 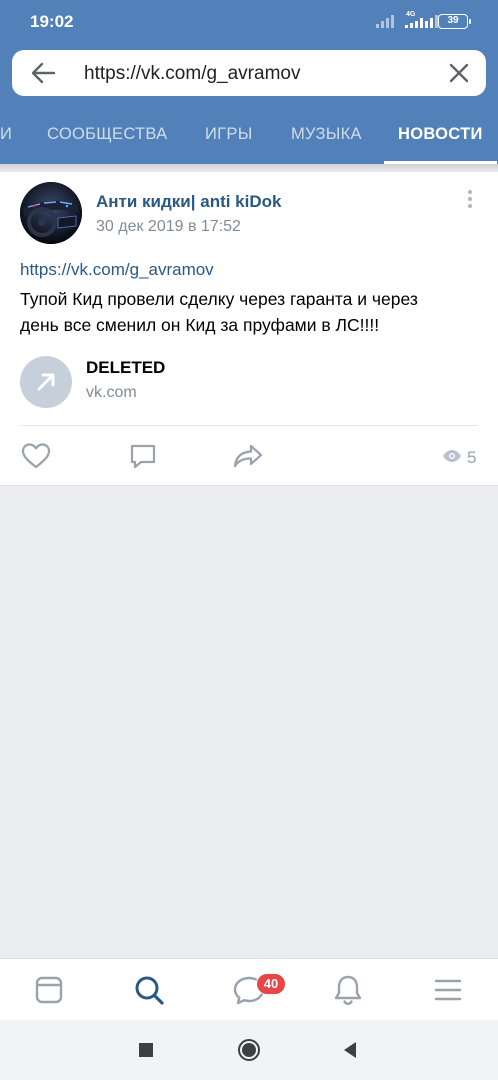 What do you see at coordinates (452, 456) in the screenshot?
I see `eye-icon` at bounding box center [452, 456].